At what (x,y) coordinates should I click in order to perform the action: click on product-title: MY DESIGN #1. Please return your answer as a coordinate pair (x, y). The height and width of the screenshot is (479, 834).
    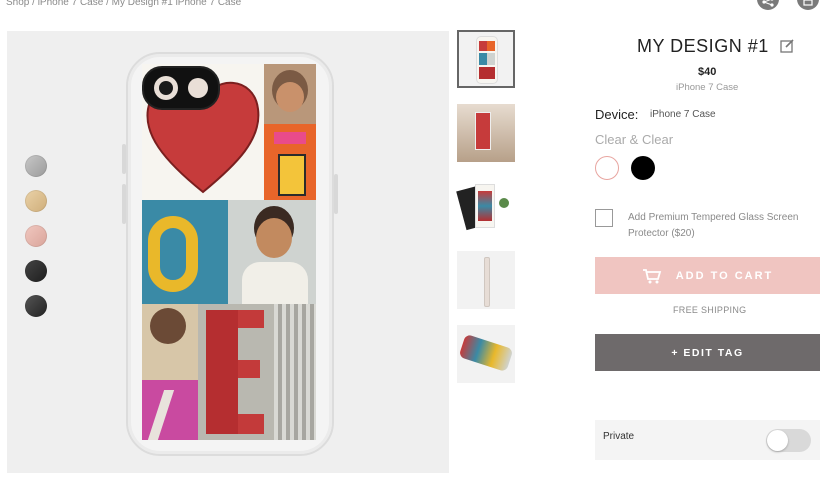
    Looking at the image, I should click on (716, 47).